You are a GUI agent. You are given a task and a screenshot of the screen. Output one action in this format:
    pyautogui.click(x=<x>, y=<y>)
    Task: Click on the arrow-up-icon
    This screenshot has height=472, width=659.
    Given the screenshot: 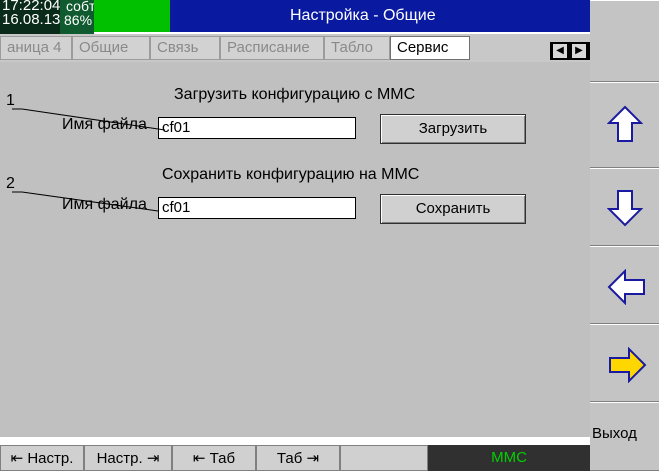 What is the action you would take?
    pyautogui.click(x=625, y=123)
    